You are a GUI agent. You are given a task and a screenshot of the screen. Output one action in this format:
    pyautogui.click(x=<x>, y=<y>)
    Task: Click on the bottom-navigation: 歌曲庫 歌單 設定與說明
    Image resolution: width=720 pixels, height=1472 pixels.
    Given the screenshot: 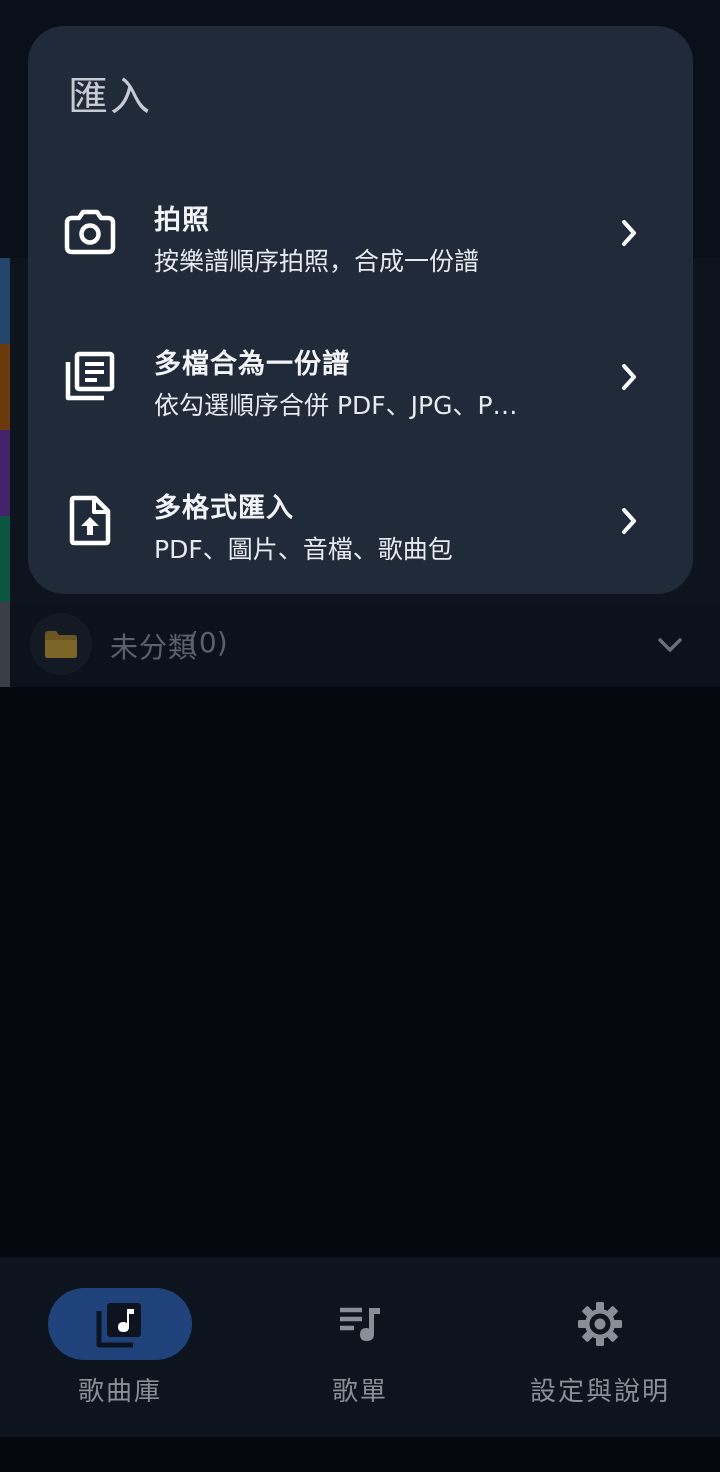 What is the action you would take?
    pyautogui.click(x=360, y=1347)
    